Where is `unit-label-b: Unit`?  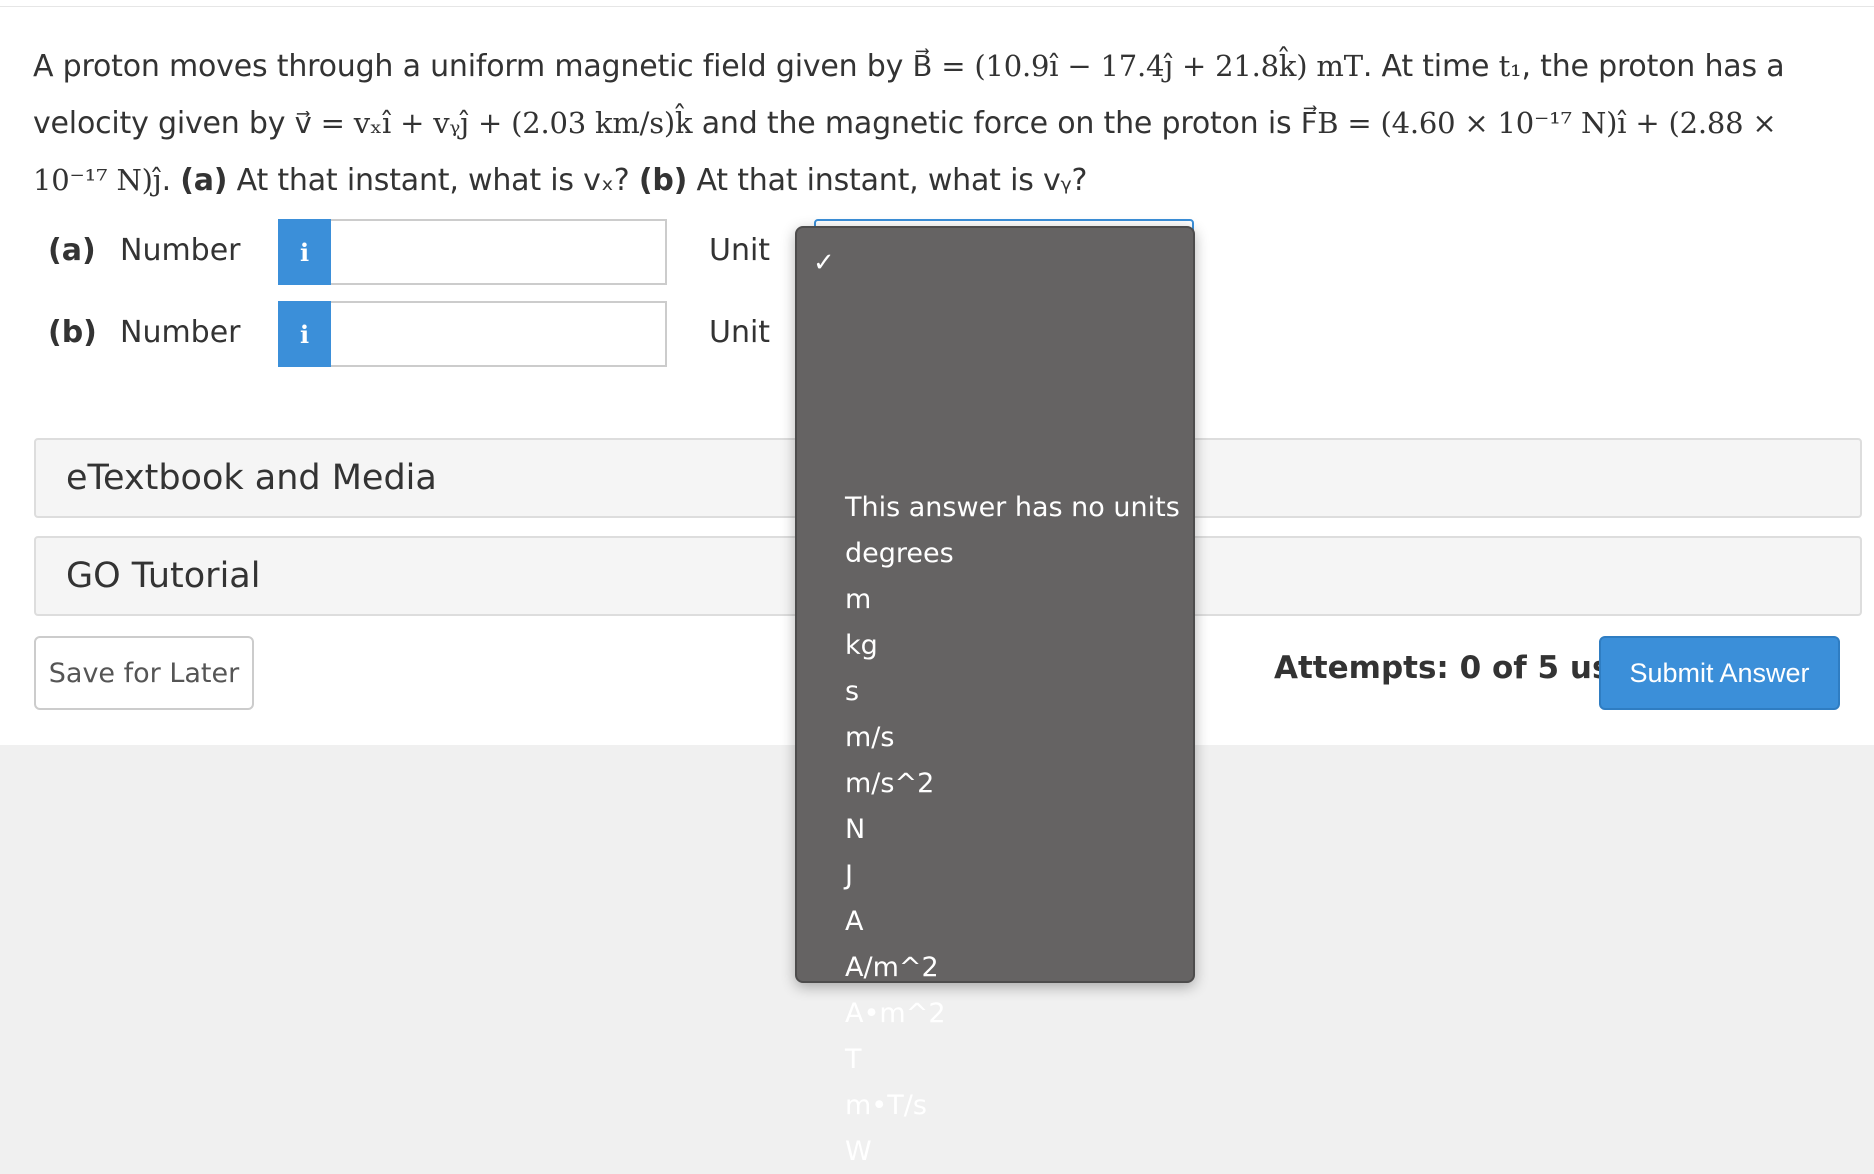
unit-label-b: Unit is located at coordinates (740, 332).